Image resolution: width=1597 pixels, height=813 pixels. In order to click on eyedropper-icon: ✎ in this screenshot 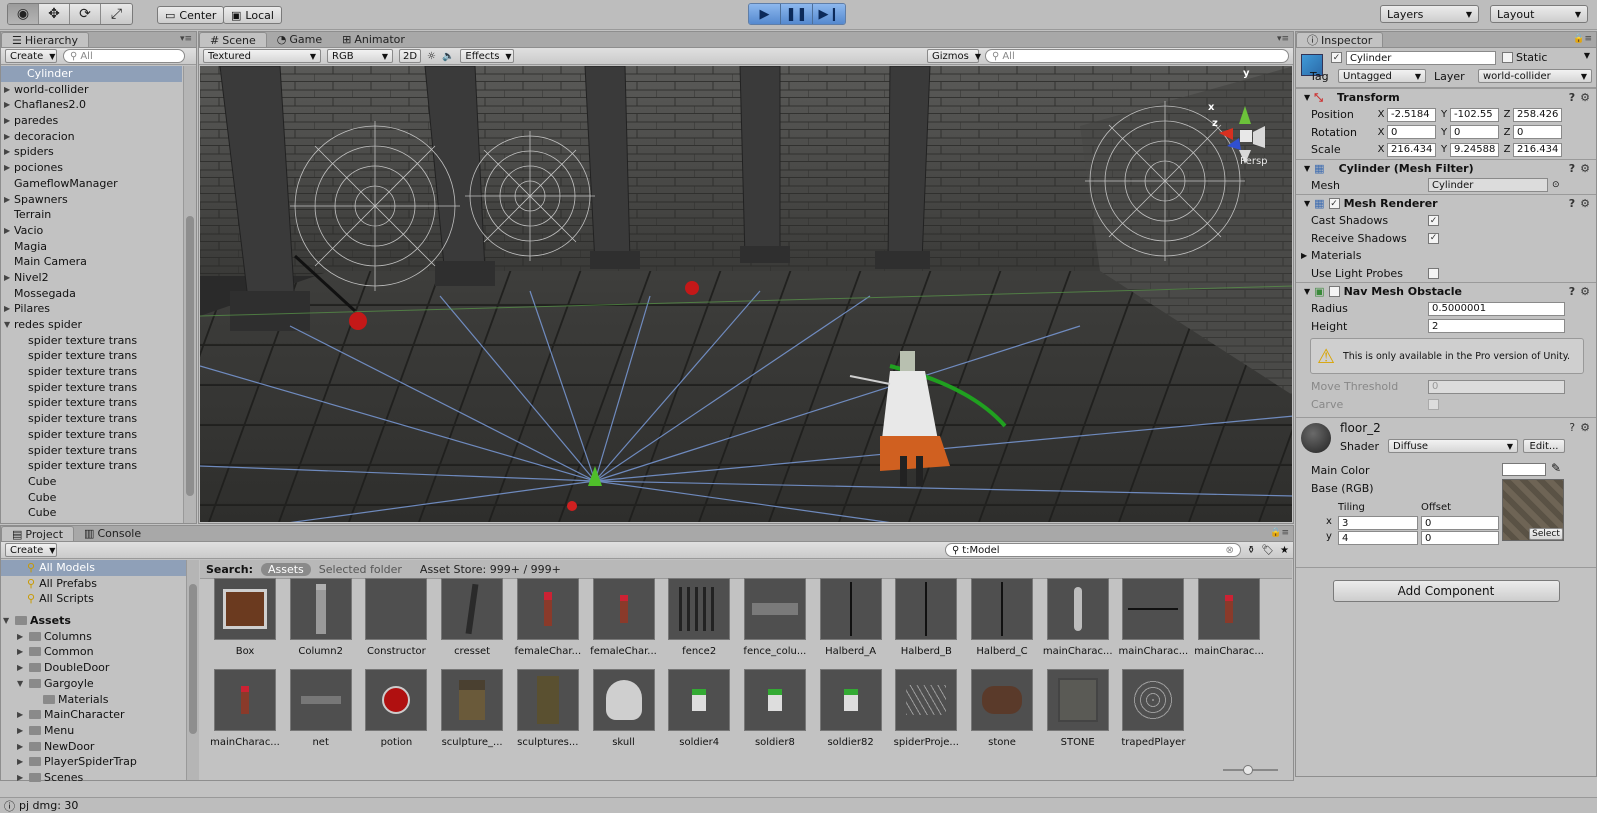, I will do `click(1556, 468)`.